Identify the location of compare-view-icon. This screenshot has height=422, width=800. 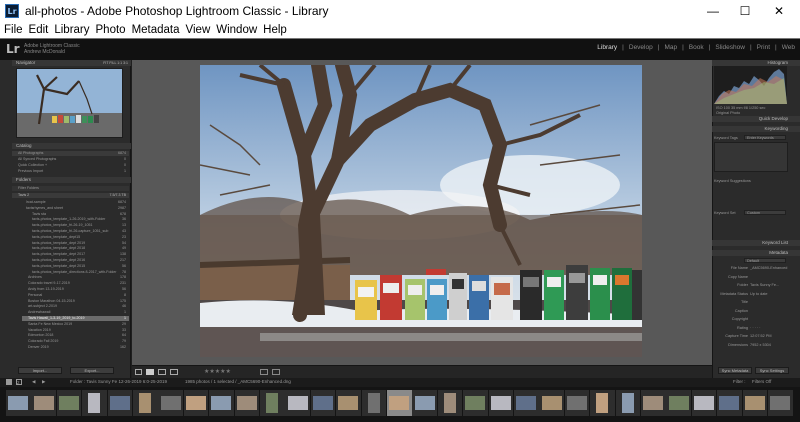
(162, 372).